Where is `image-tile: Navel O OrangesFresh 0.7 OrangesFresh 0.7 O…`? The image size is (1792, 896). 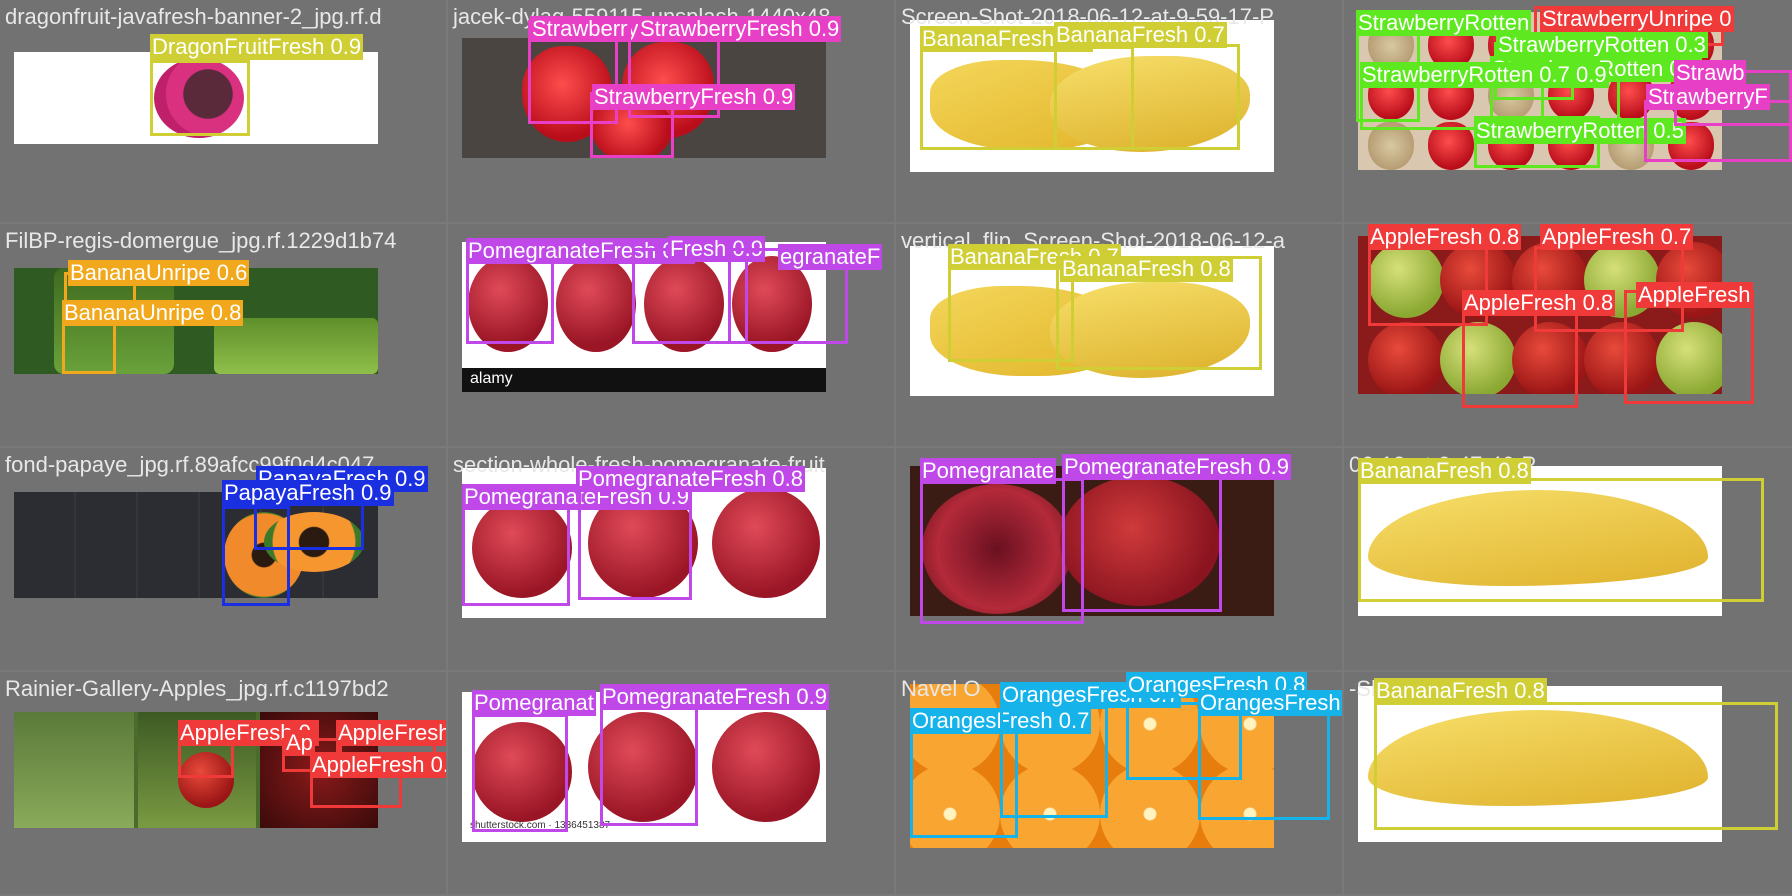
image-tile: Navel O OrangesFresh 0.7 OrangesFresh 0.7 O… is located at coordinates (1119, 783).